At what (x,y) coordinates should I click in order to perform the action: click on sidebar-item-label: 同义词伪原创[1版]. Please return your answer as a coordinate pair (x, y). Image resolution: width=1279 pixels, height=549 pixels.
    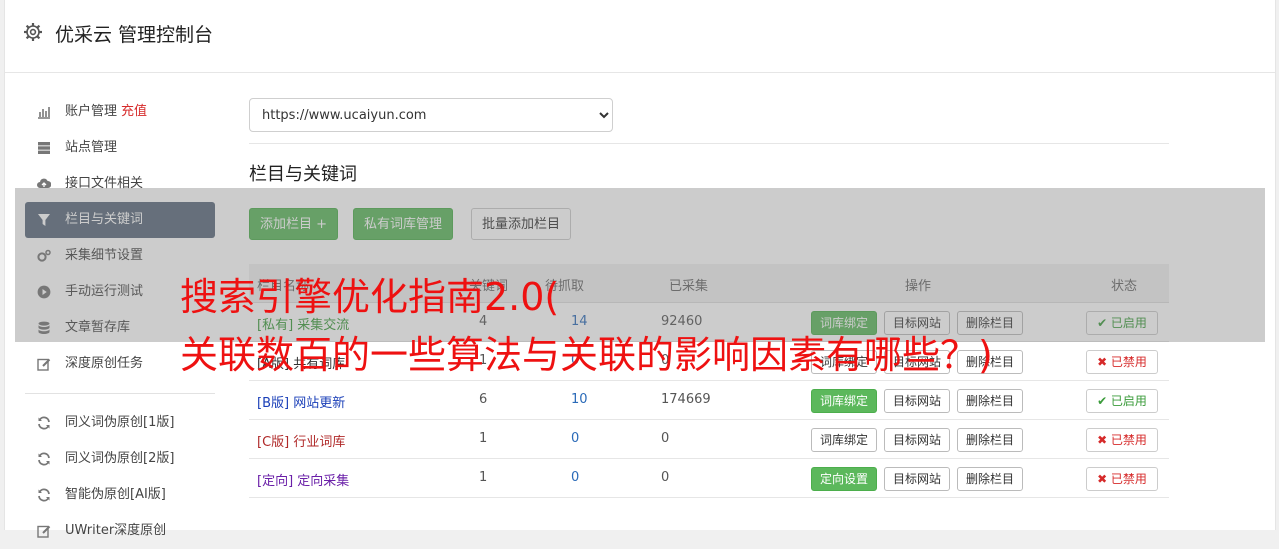
    Looking at the image, I should click on (120, 422).